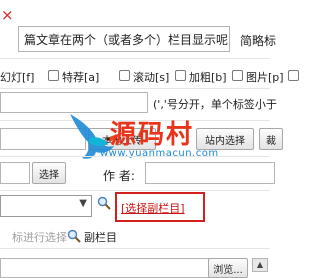  I want to click on watermark-title: 源码村, so click(152, 135).